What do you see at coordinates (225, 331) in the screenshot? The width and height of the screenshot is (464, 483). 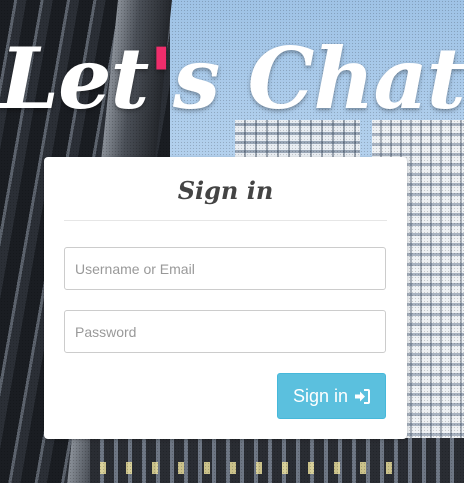 I see `password-input` at bounding box center [225, 331].